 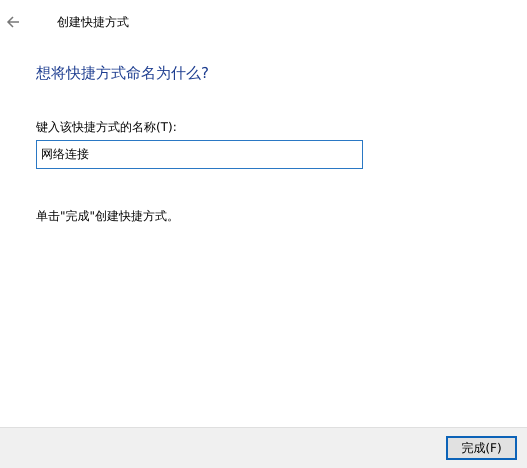 I want to click on back-arrow-icon, so click(x=13, y=22).